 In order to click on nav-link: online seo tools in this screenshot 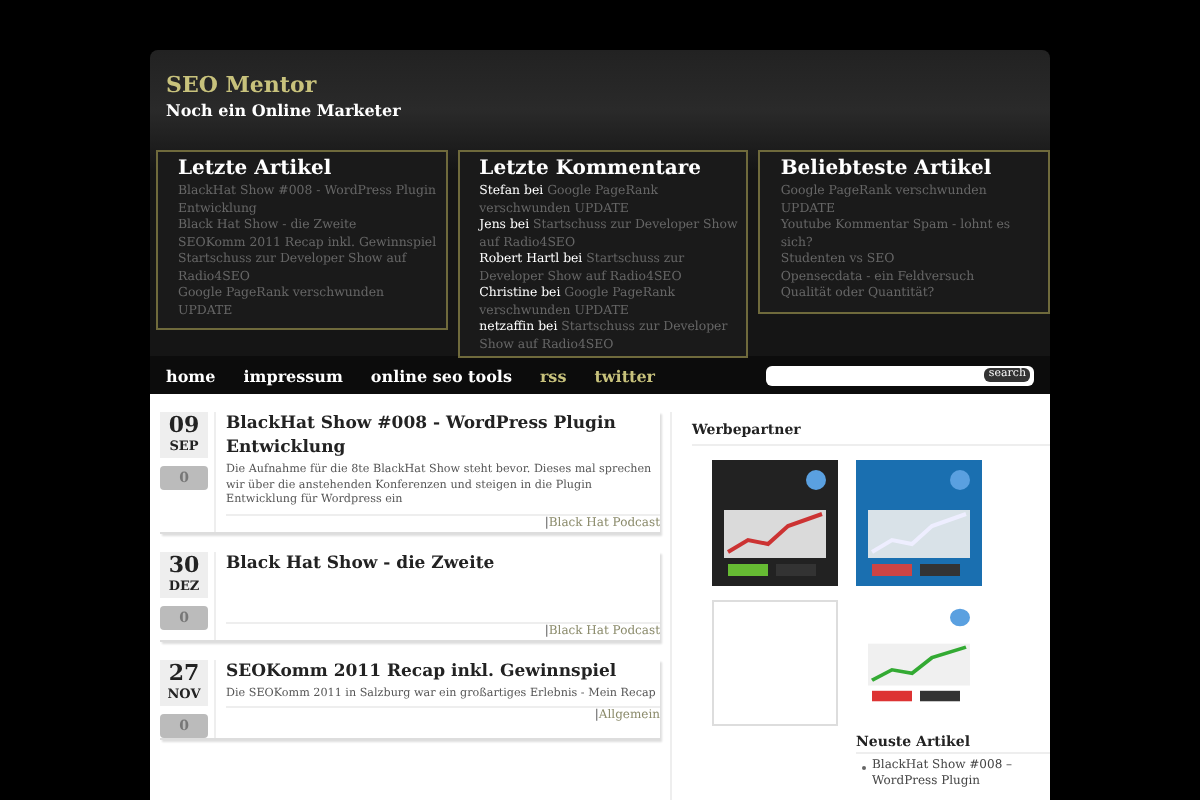, I will do `click(441, 375)`.